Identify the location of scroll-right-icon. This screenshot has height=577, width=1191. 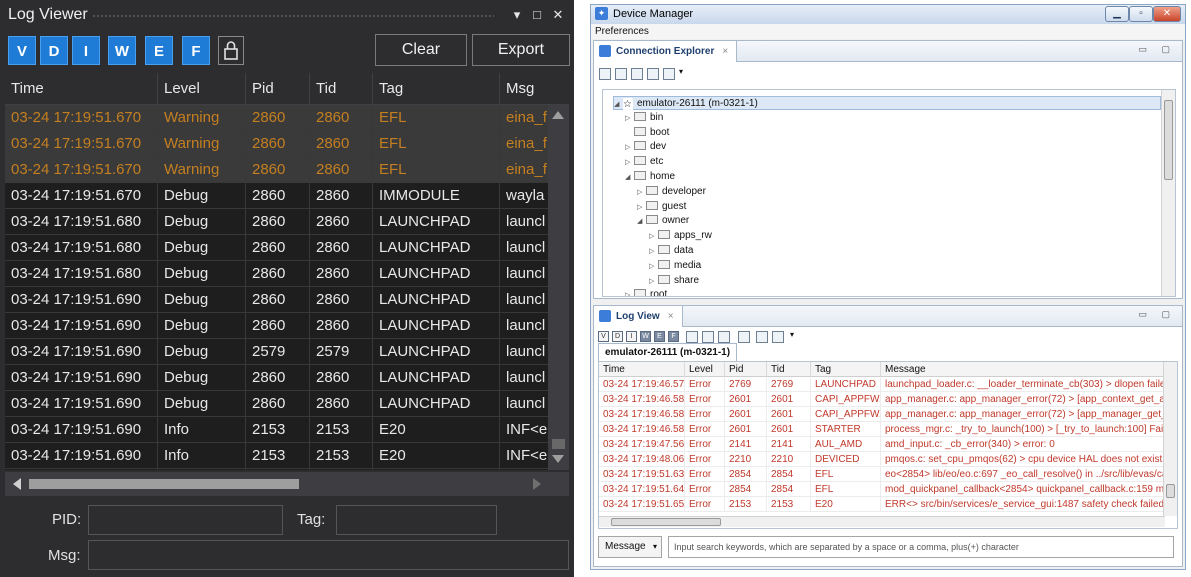
(537, 484).